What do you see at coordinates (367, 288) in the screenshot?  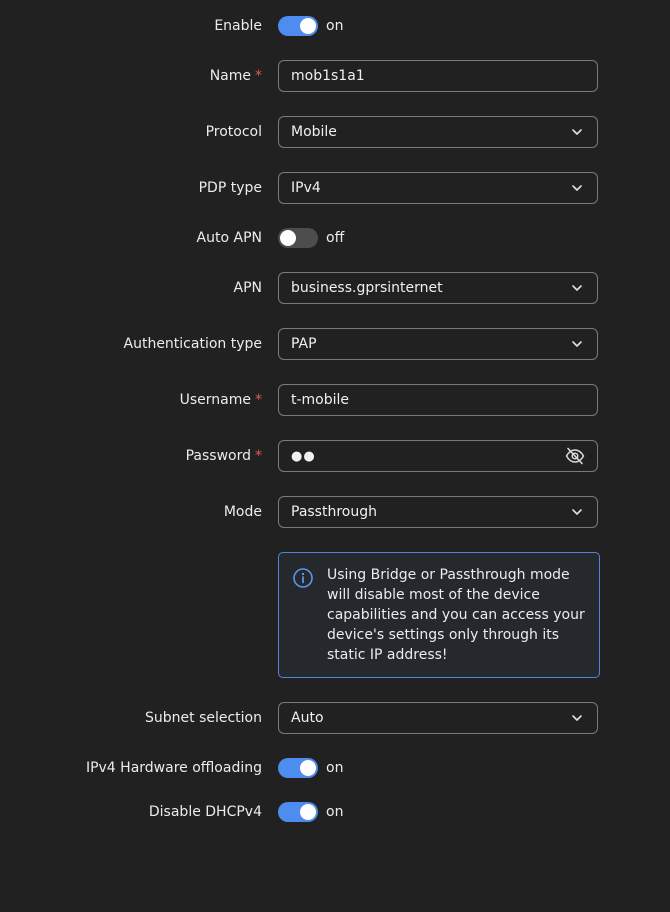 I see `apn-value: business.gprsinternet` at bounding box center [367, 288].